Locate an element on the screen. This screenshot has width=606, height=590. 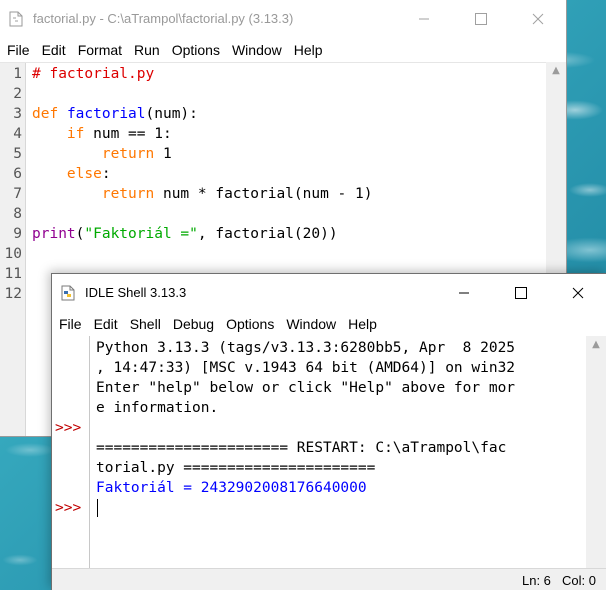
shell-line: torial.py ====================== is located at coordinates (236, 468).